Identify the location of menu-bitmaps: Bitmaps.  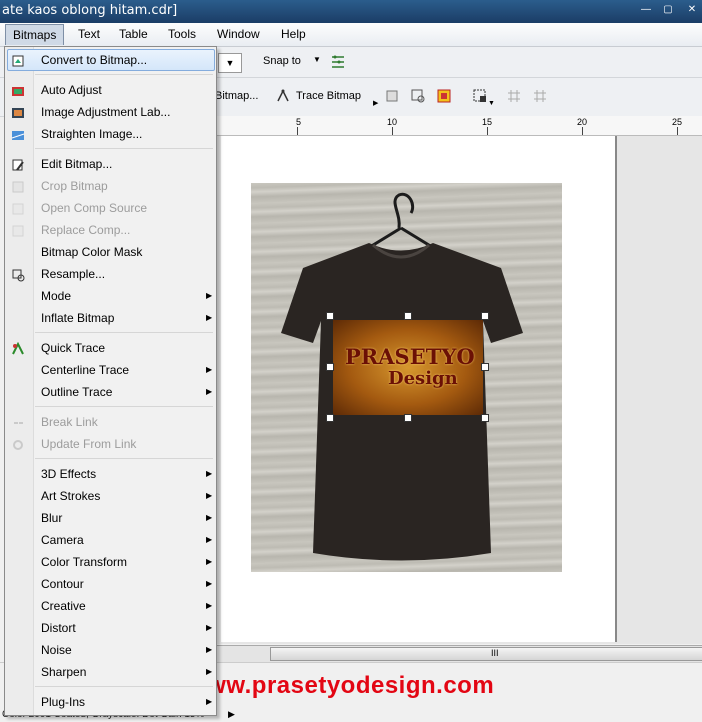
(35, 34).